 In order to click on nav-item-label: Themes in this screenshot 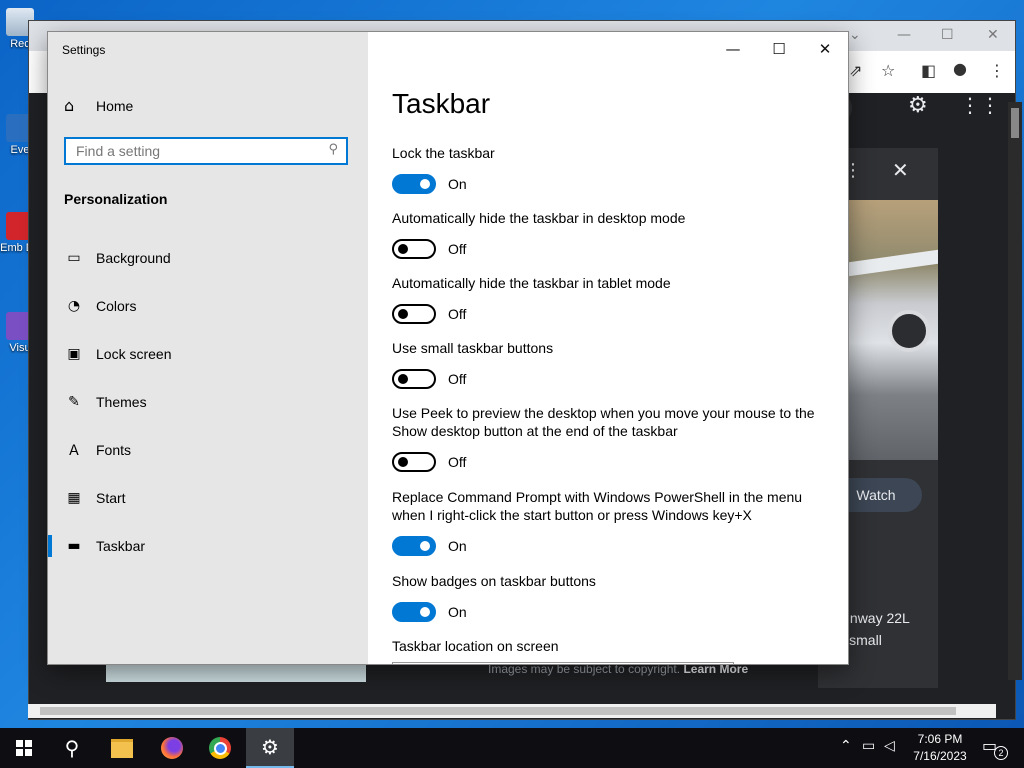, I will do `click(121, 402)`.